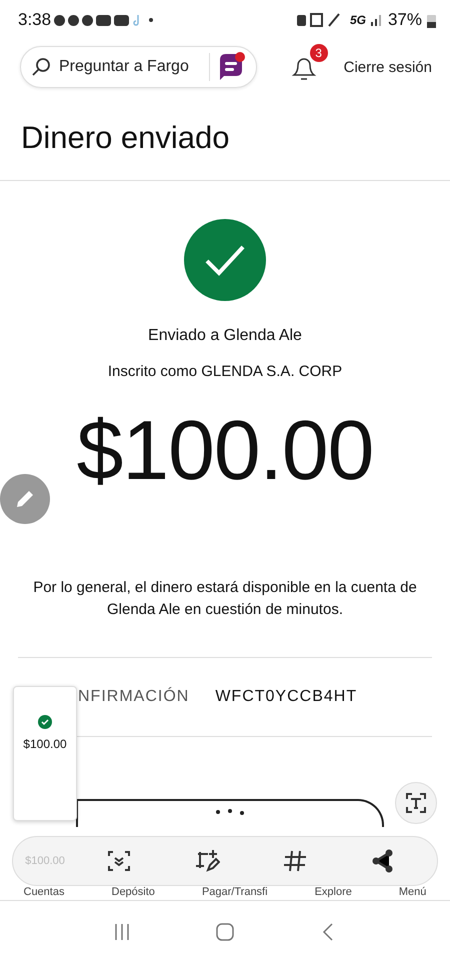 Image resolution: width=450 pixels, height=965 pixels. Describe the element at coordinates (136, 20) in the screenshot. I see `music-note-icon` at that location.